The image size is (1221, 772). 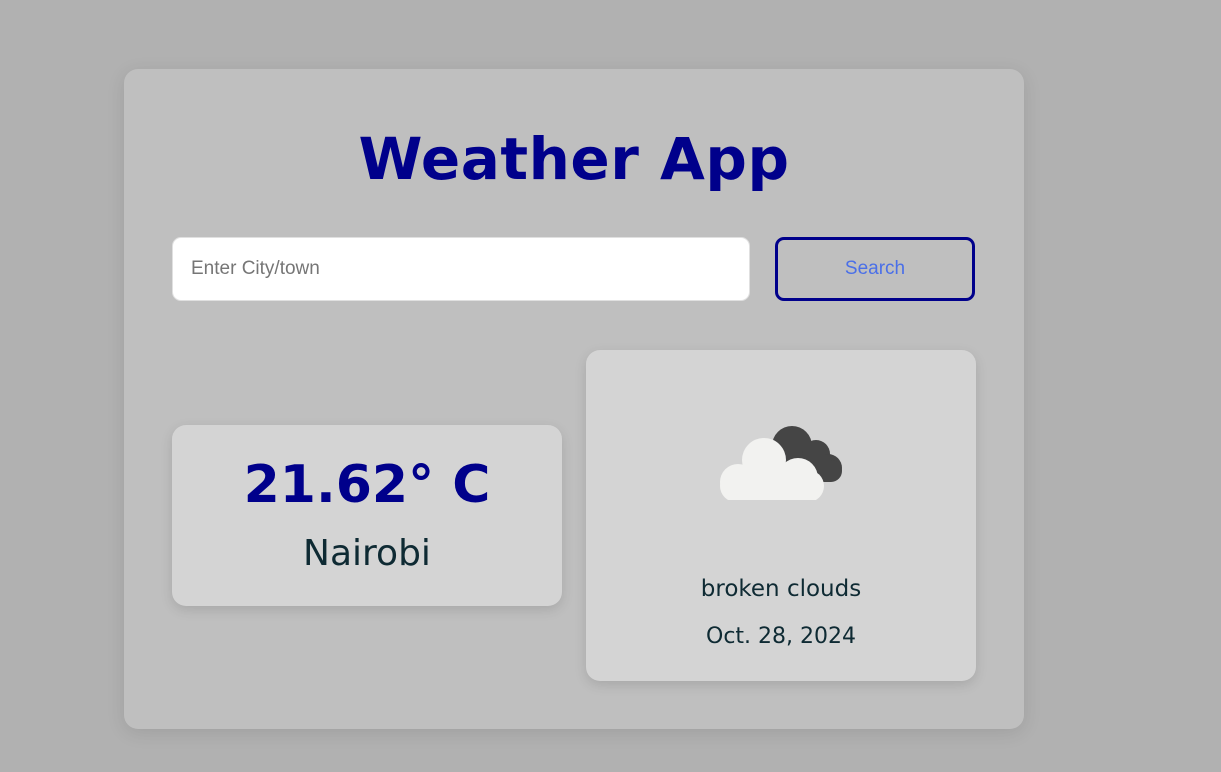 I want to click on temperature-card: 21.62° C Nairobi, so click(x=367, y=515).